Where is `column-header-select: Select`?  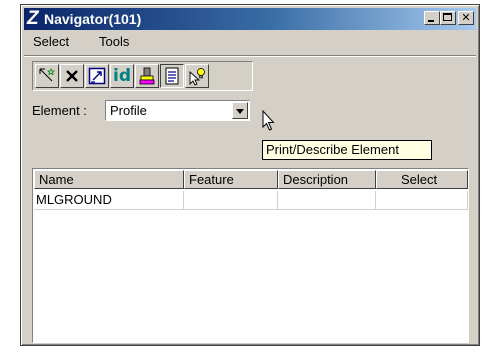 column-header-select: Select is located at coordinates (422, 179).